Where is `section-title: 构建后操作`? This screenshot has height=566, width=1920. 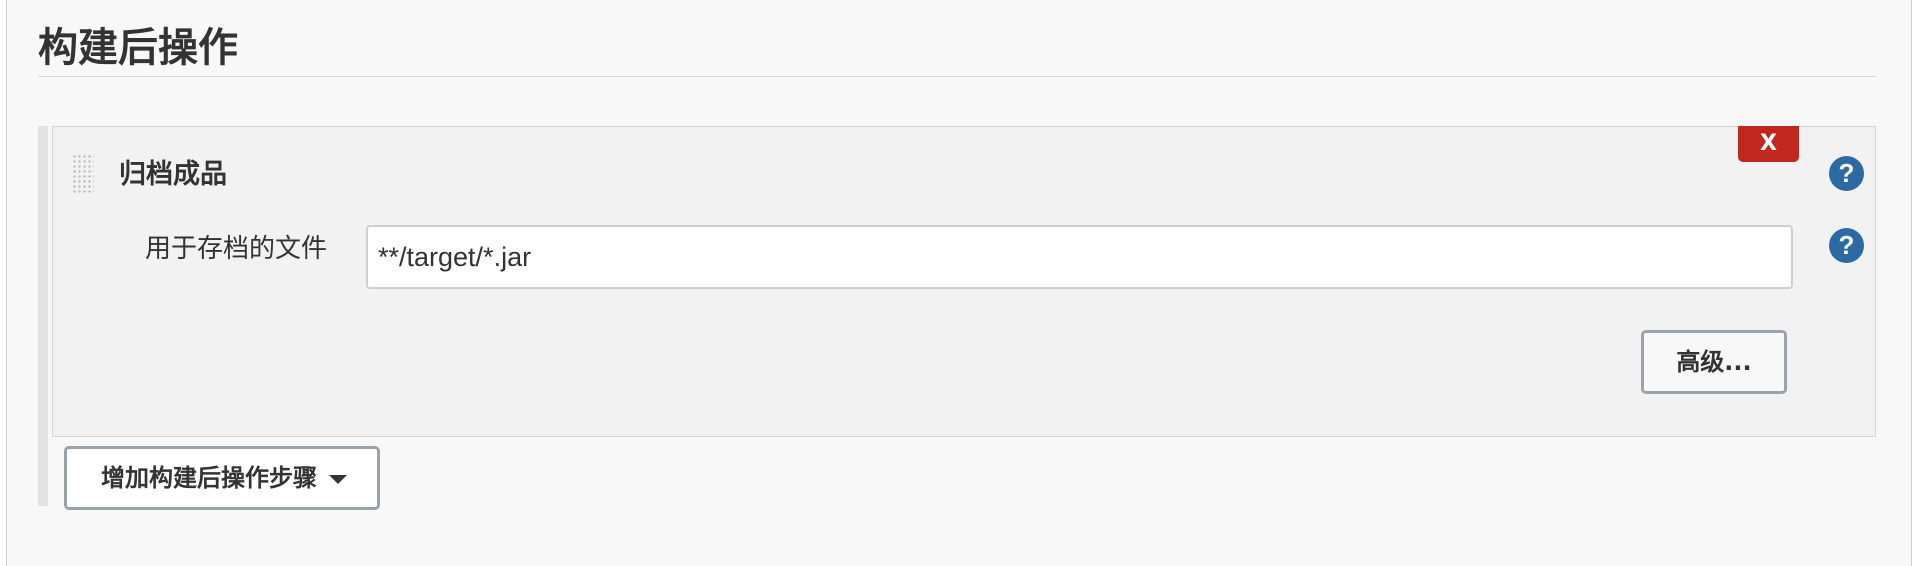 section-title: 构建后操作 is located at coordinates (138, 48).